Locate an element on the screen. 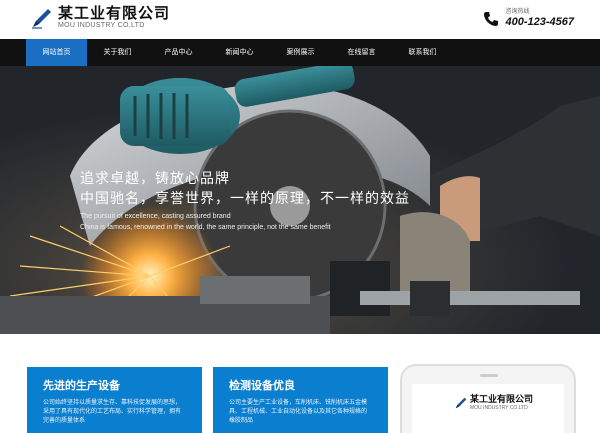  phone-speaker is located at coordinates (489, 375).